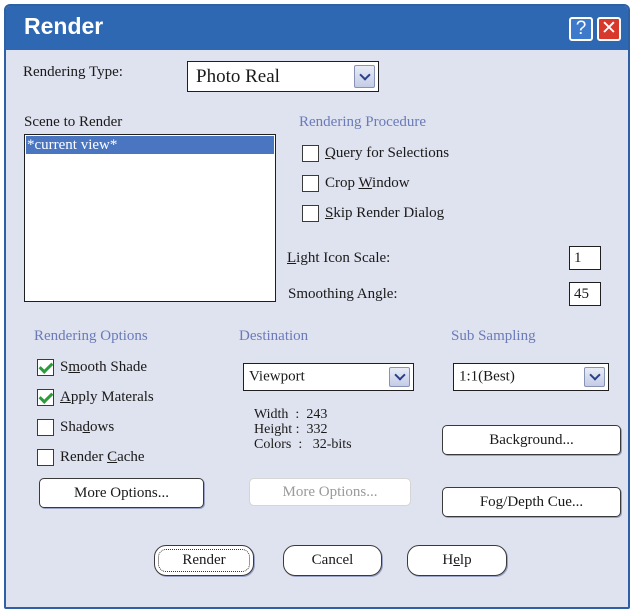  What do you see at coordinates (457, 560) in the screenshot?
I see `help-button: Help` at bounding box center [457, 560].